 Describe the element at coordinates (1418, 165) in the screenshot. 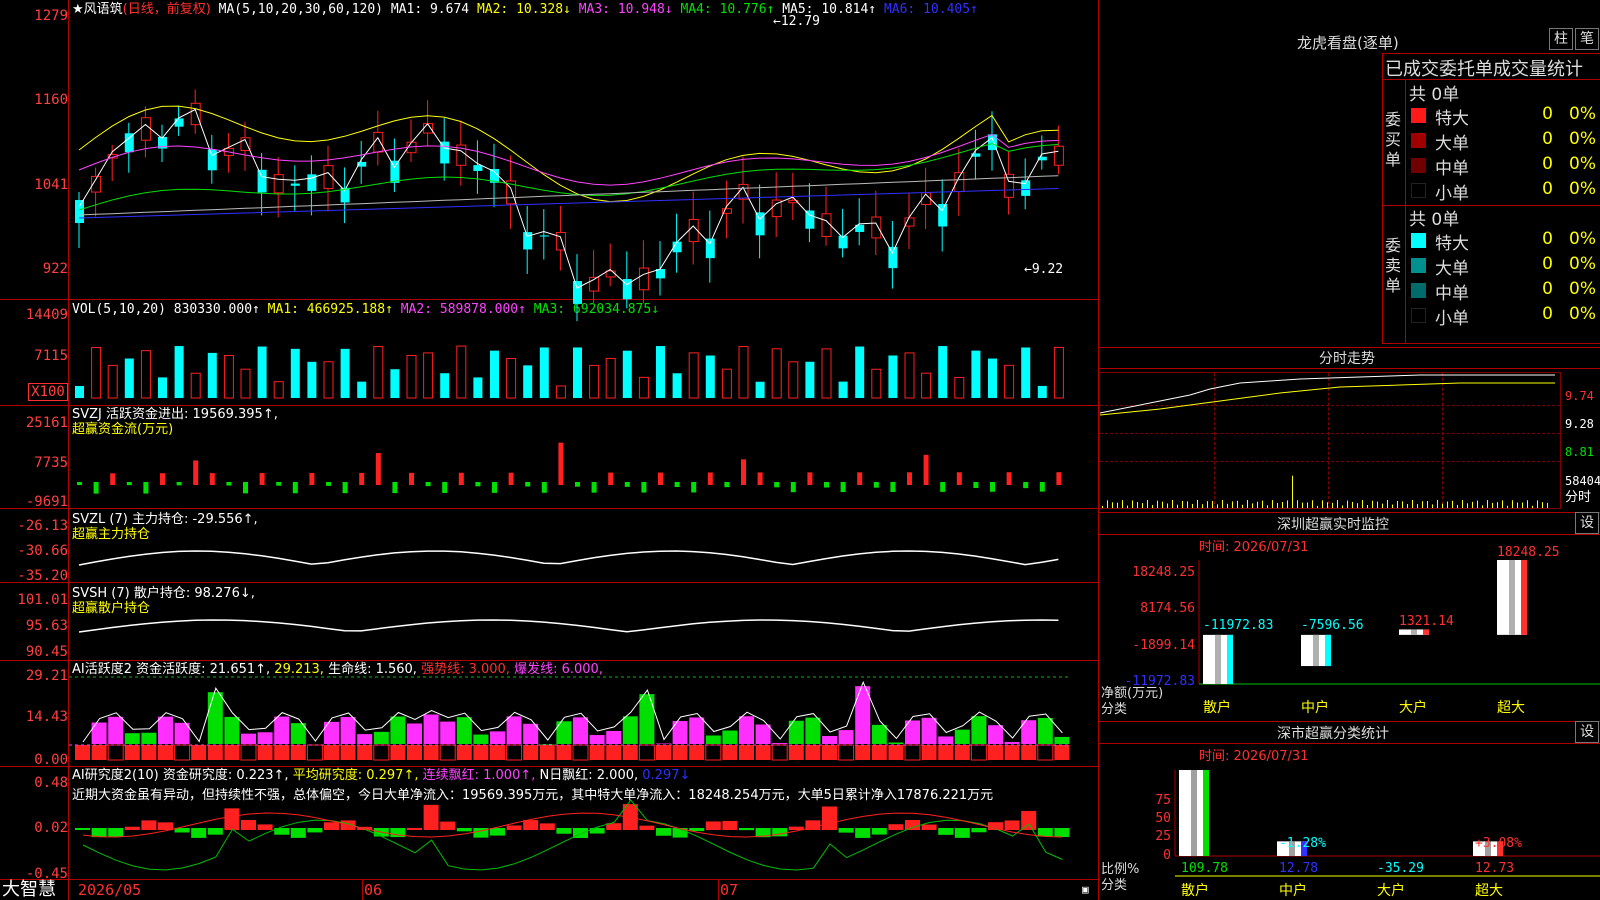

I see `buy-row-swatch` at that location.